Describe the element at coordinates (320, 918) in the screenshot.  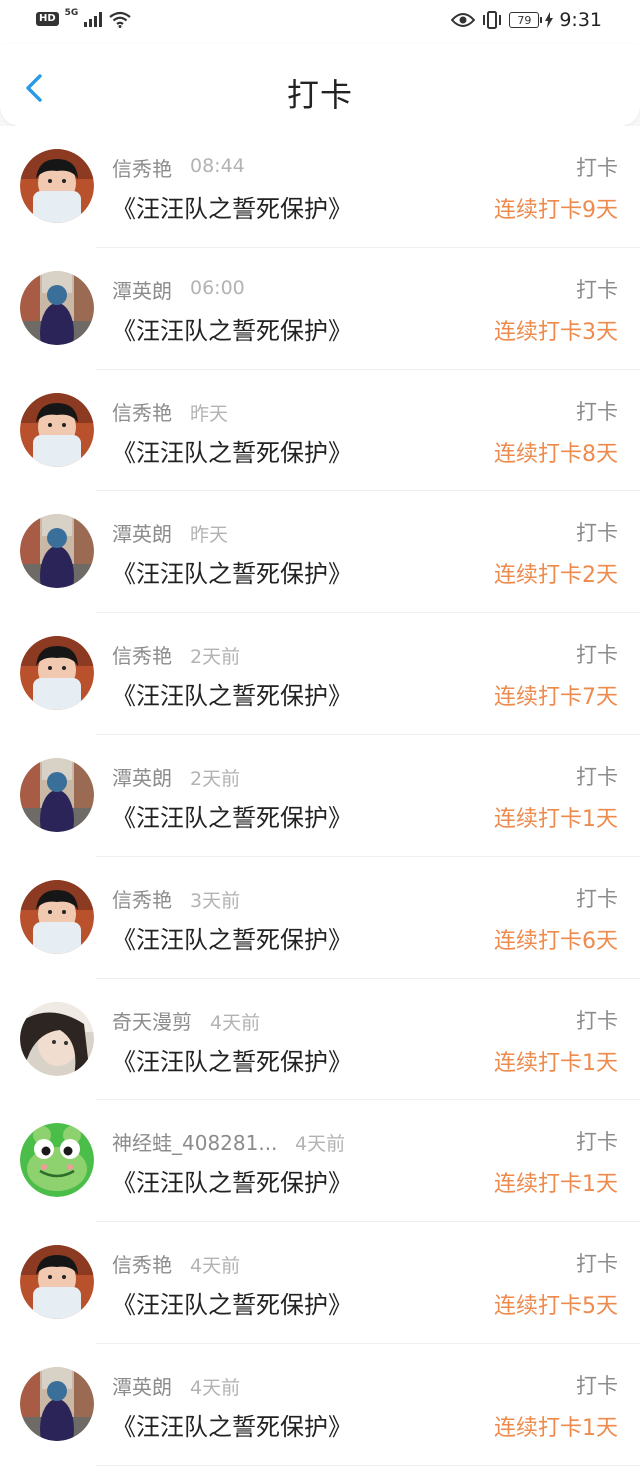
I see `list-item: 信秀艳 3天前《汪汪队之誓死保护》 打卡连续打卡6天` at that location.